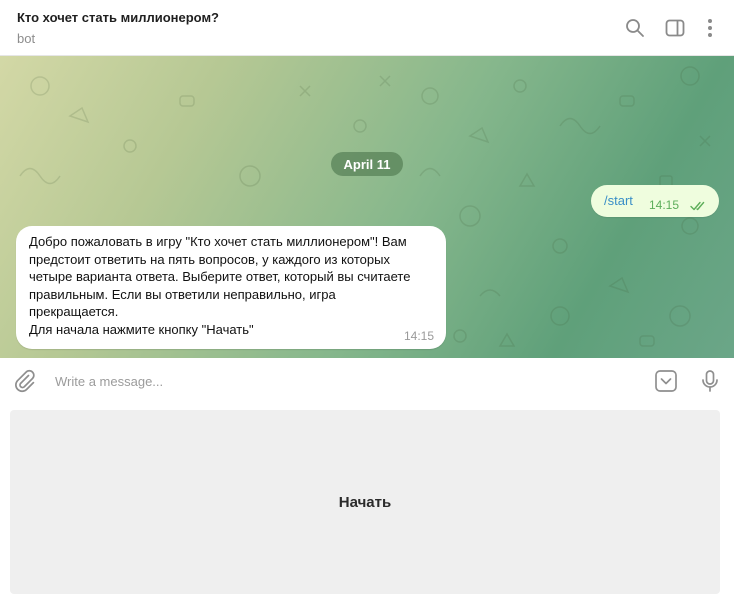  What do you see at coordinates (618, 200) in the screenshot?
I see `bot-command-link: /start` at bounding box center [618, 200].